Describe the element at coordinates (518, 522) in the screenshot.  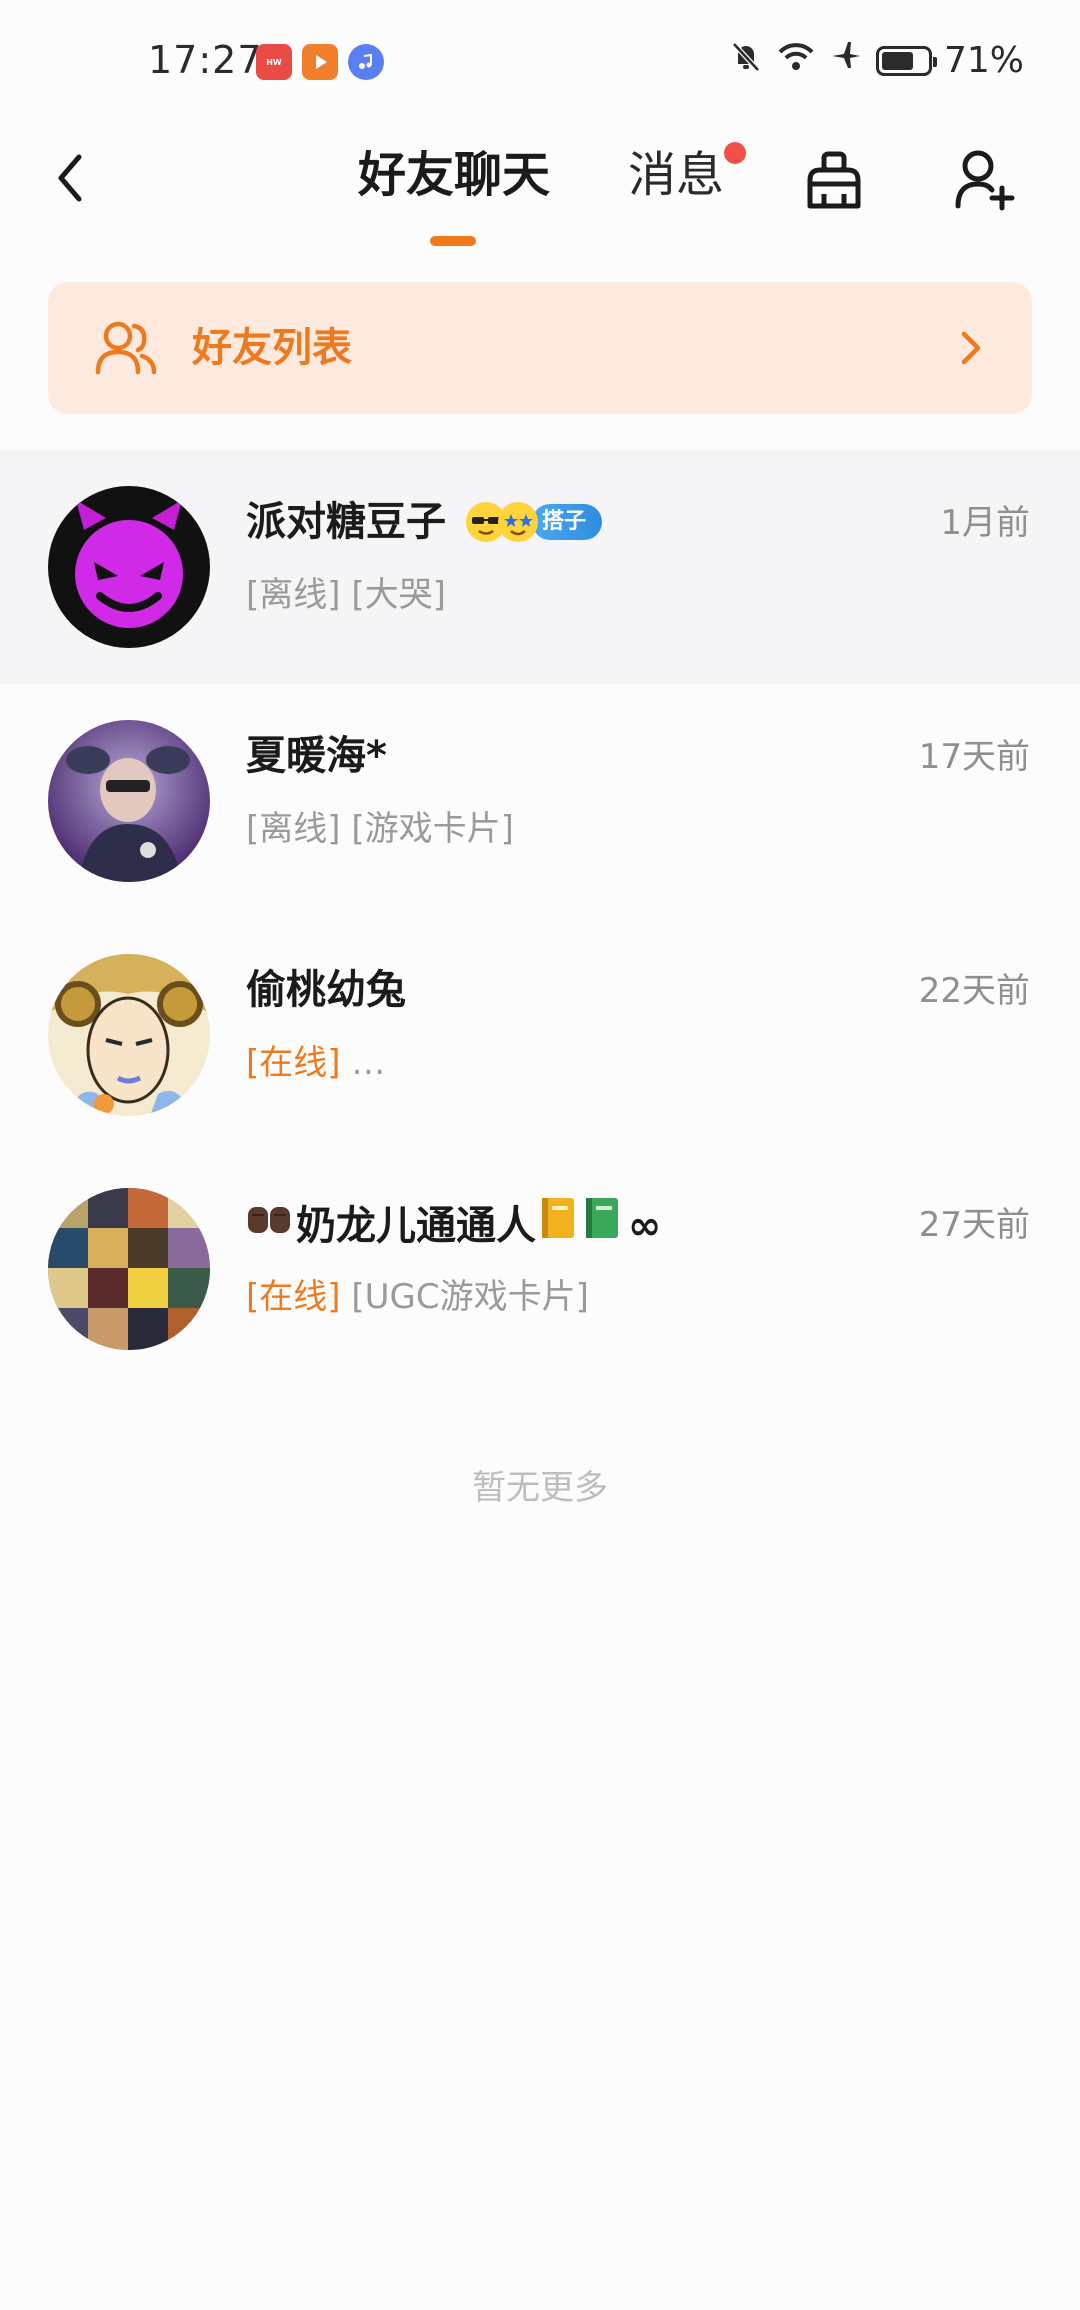
I see `star-eyes-emoji-icon` at that location.